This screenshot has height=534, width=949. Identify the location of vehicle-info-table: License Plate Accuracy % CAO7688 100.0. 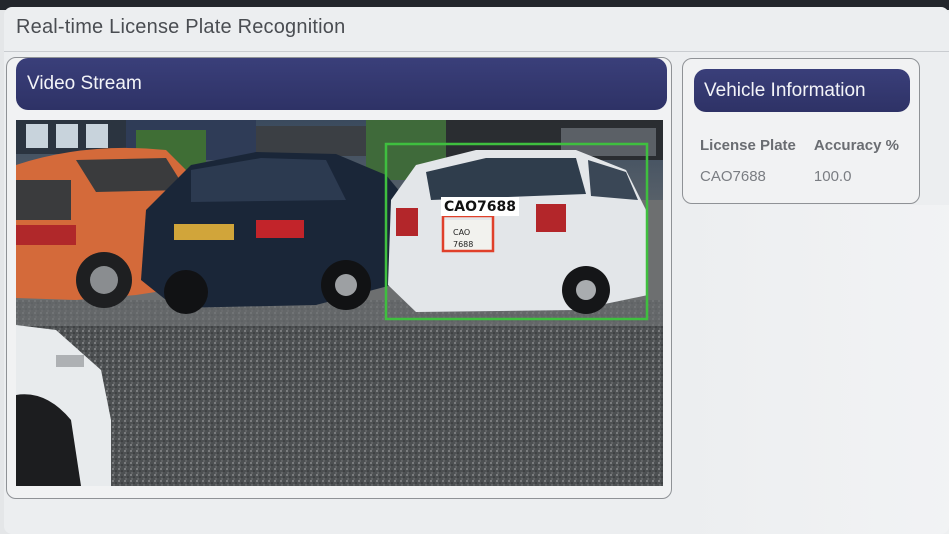
(799, 161).